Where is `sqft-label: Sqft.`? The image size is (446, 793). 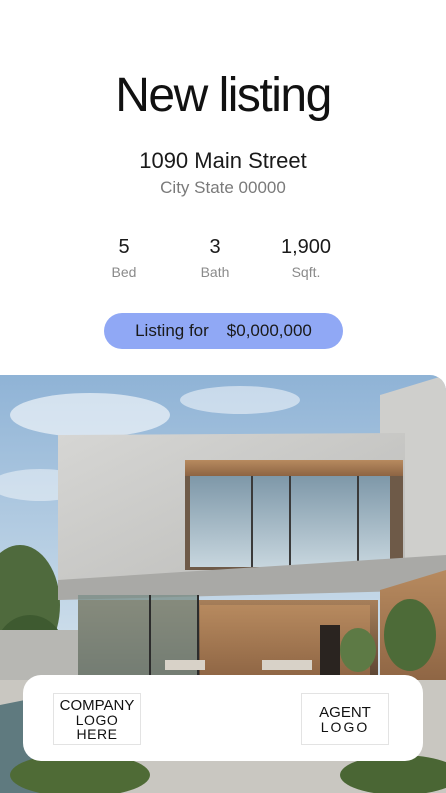 sqft-label: Sqft. is located at coordinates (306, 272).